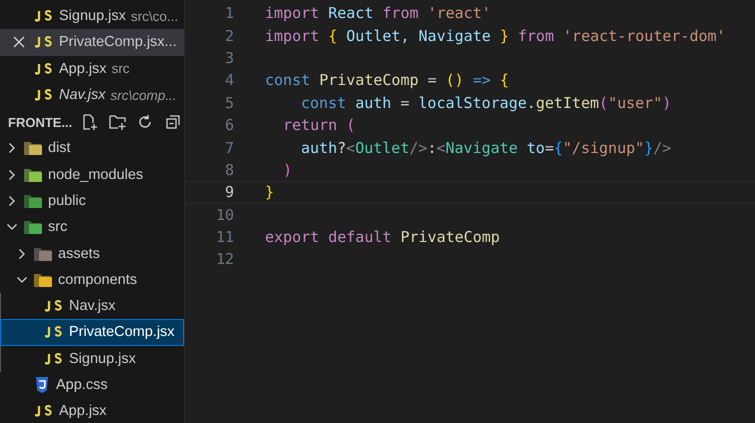 This screenshot has height=423, width=755. What do you see at coordinates (96, 174) in the screenshot?
I see `folder-name: node_modules` at bounding box center [96, 174].